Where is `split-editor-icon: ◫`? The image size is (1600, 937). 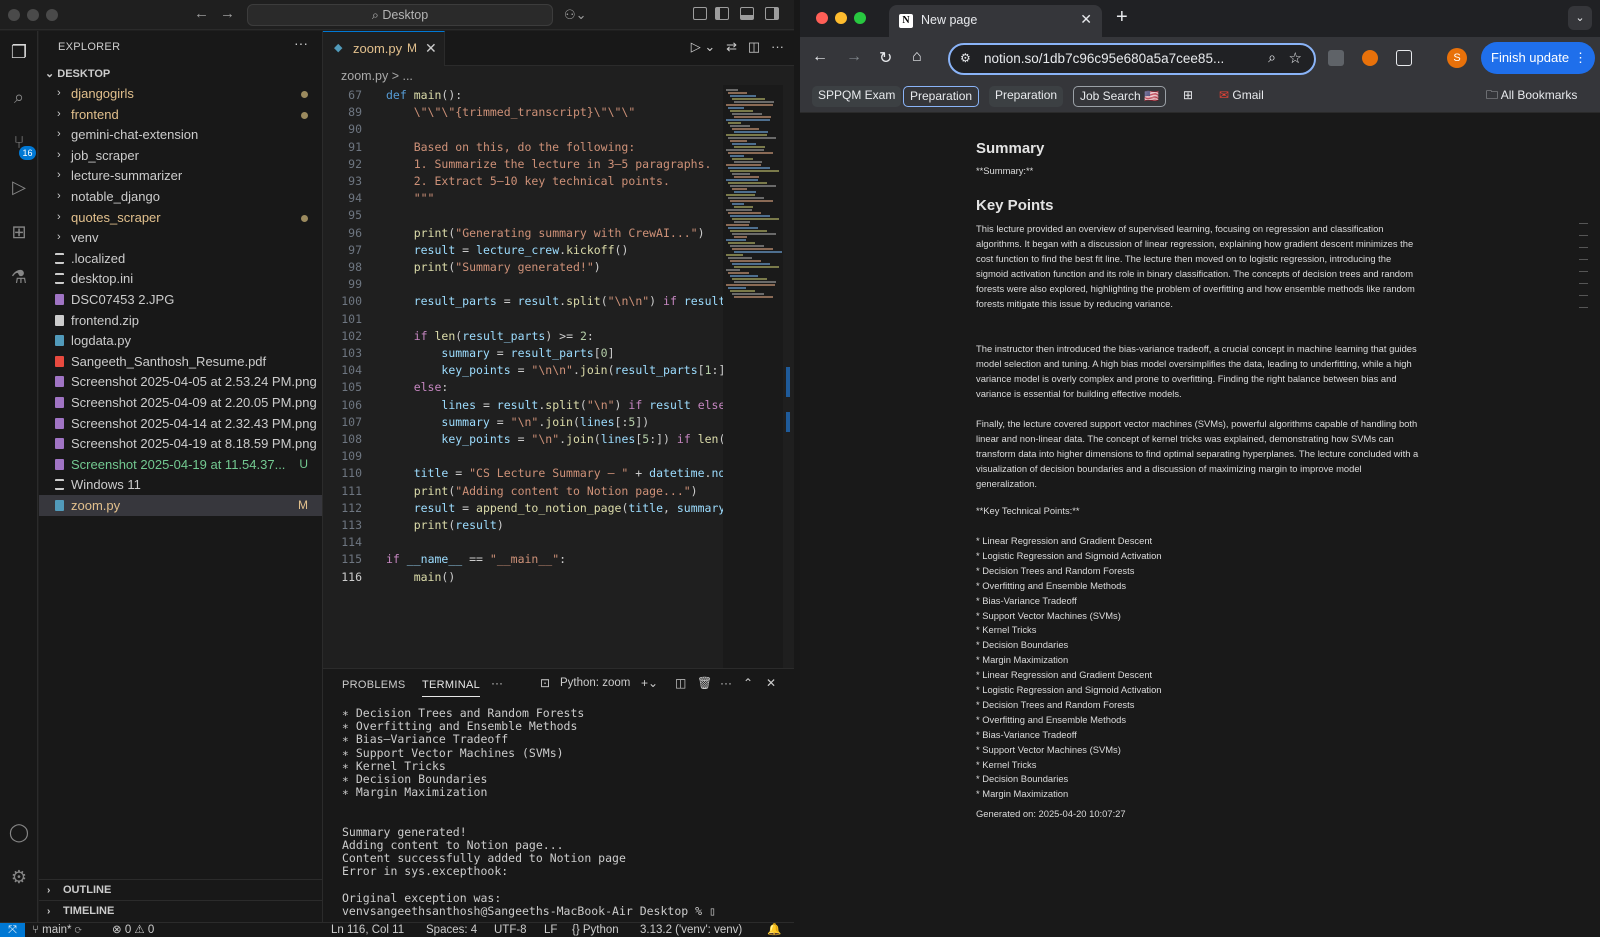
split-editor-icon: ◫ is located at coordinates (754, 46).